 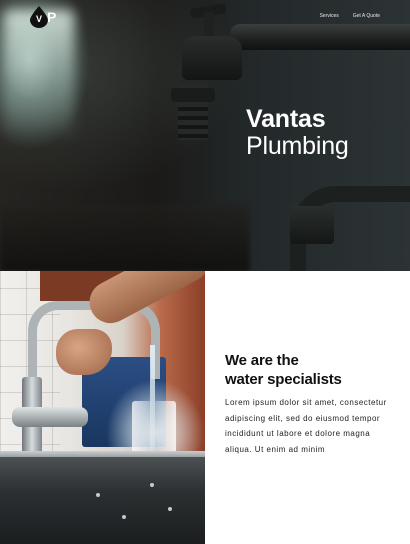 What do you see at coordinates (320, 37) in the screenshot?
I see `faucet-pipe` at bounding box center [320, 37].